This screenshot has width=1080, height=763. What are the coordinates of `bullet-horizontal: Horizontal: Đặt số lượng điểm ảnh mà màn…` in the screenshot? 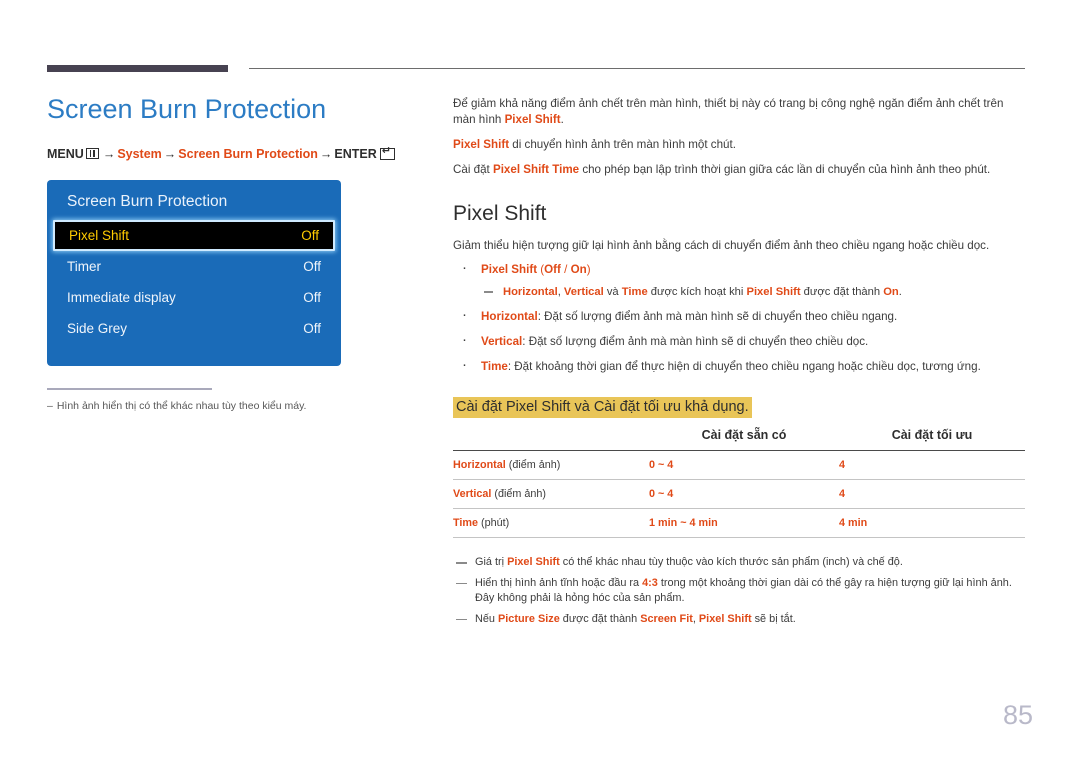 It's located at (739, 316).